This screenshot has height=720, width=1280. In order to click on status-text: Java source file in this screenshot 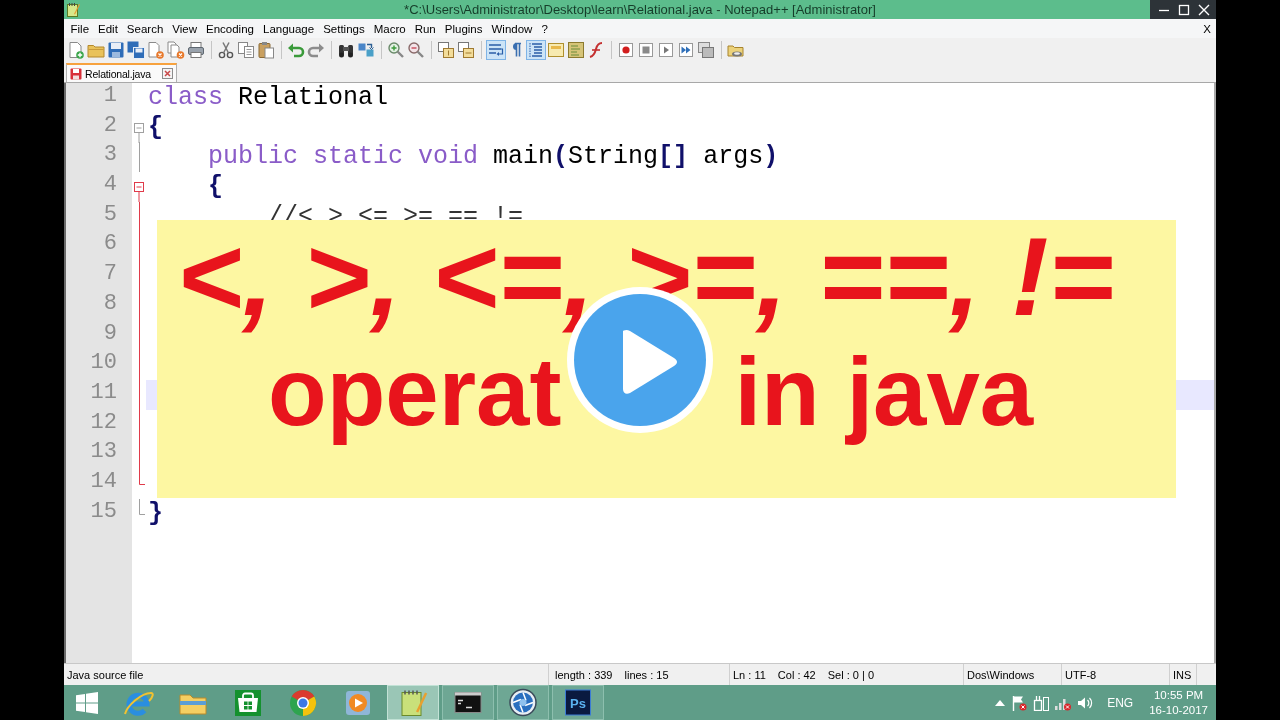, I will do `click(105, 674)`.